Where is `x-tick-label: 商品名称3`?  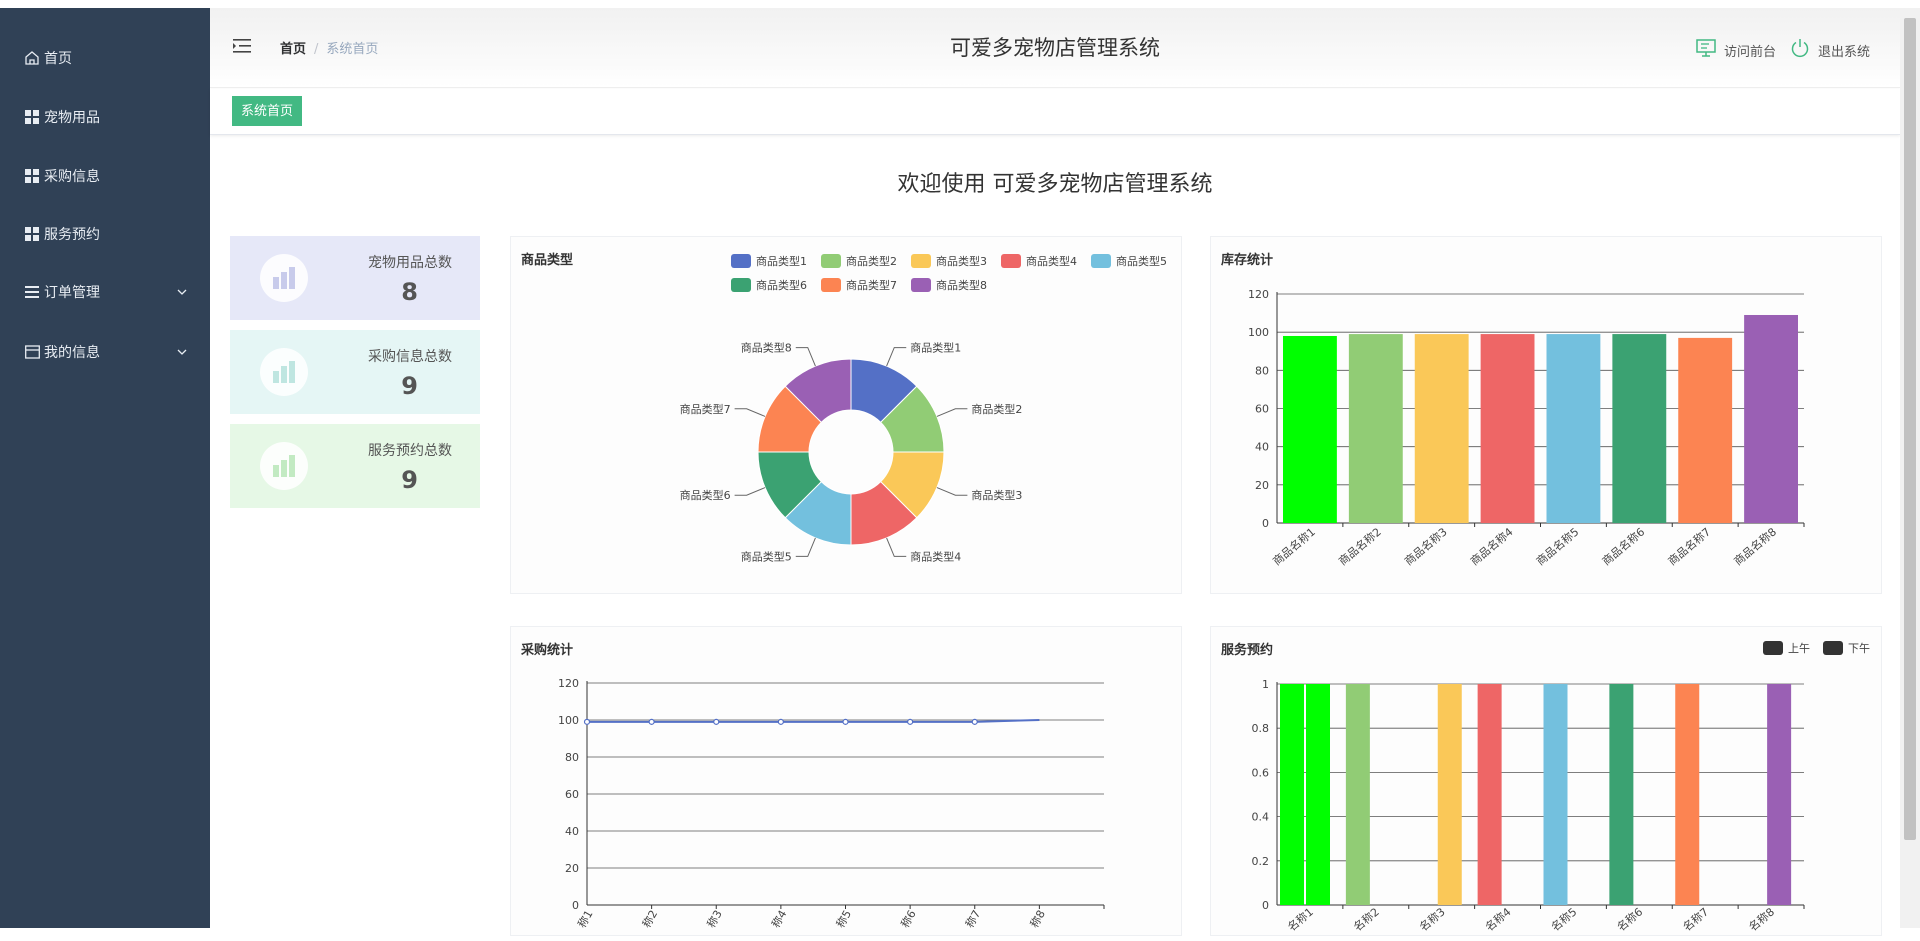 x-tick-label: 商品名称3 is located at coordinates (1426, 547).